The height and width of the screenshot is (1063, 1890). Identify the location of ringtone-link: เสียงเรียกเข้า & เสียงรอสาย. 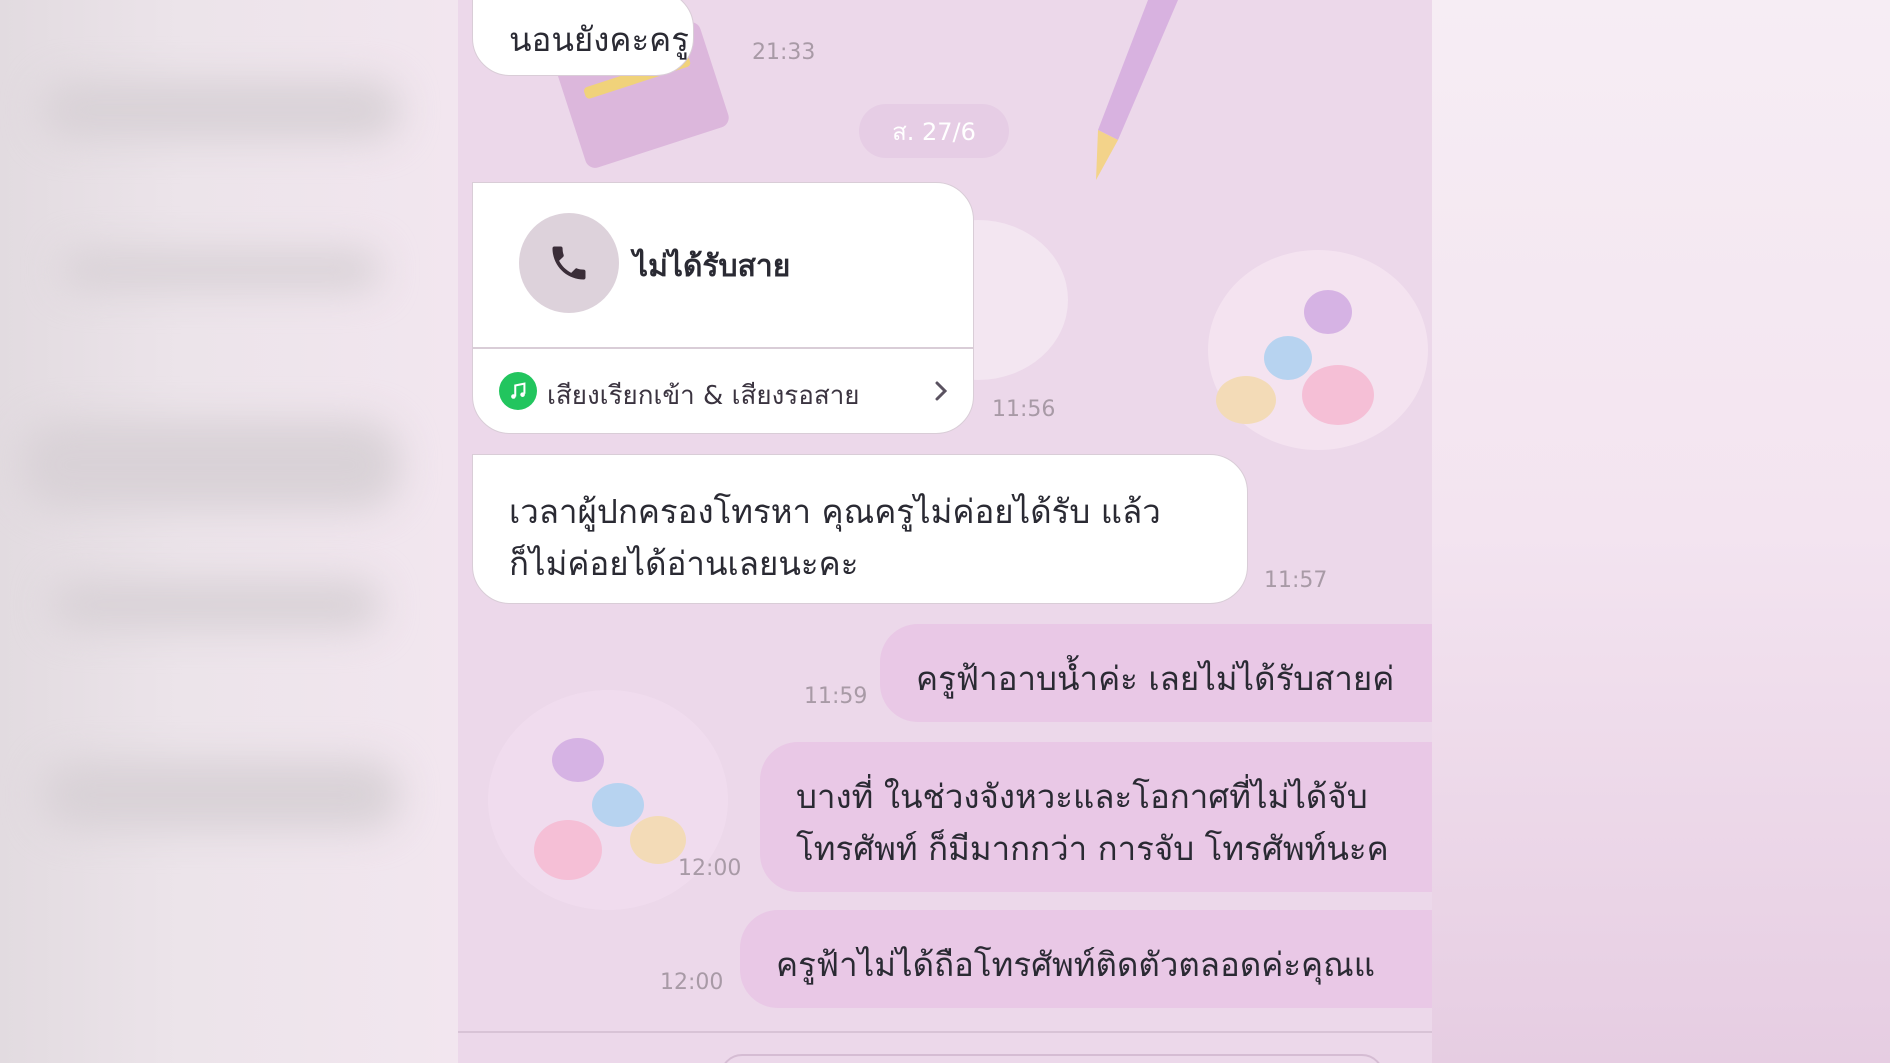
(703, 395).